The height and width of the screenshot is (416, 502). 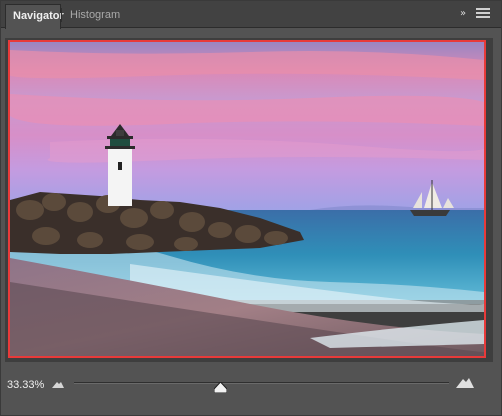 What do you see at coordinates (61, 15) in the screenshot?
I see `tab-divider` at bounding box center [61, 15].